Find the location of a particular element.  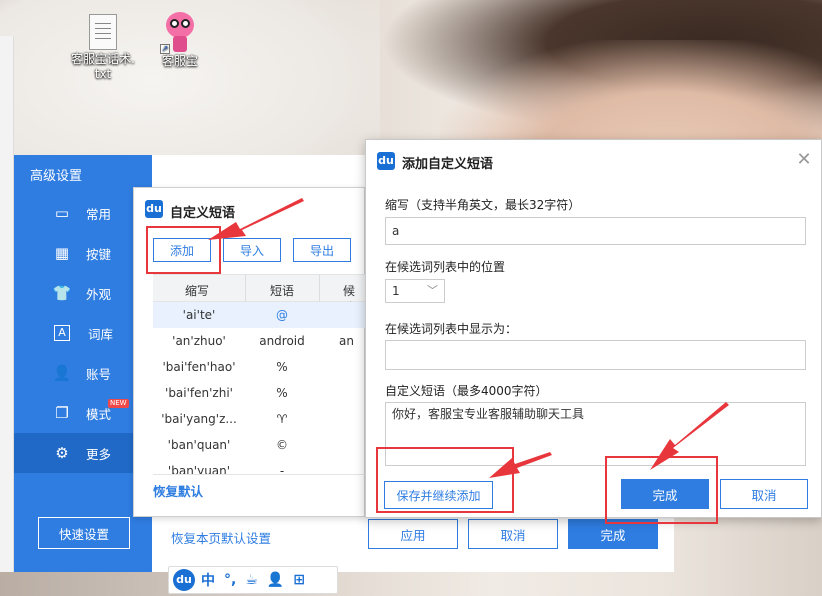

ime-status-bar: du 中 °, ☕ 👤 ⊞ is located at coordinates (253, 580).